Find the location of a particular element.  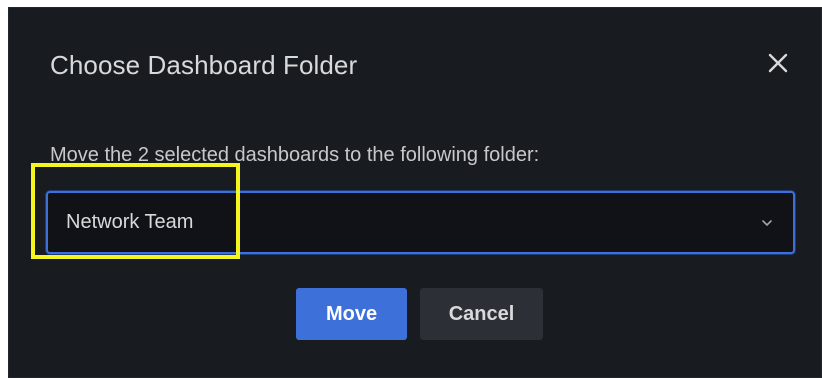

cancel-button: Cancel is located at coordinates (481, 314).